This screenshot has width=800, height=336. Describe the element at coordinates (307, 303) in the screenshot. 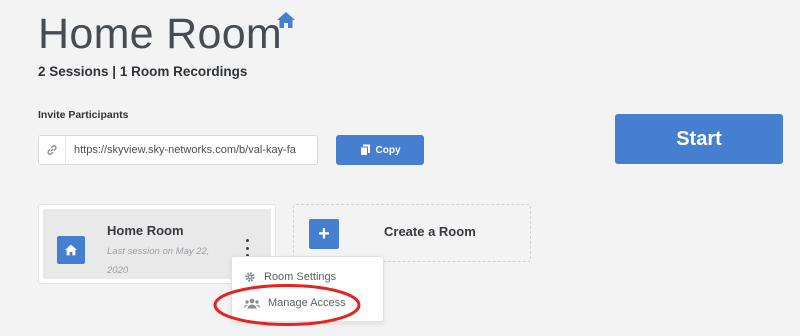

I see `menu-item-label: Manage Access` at that location.